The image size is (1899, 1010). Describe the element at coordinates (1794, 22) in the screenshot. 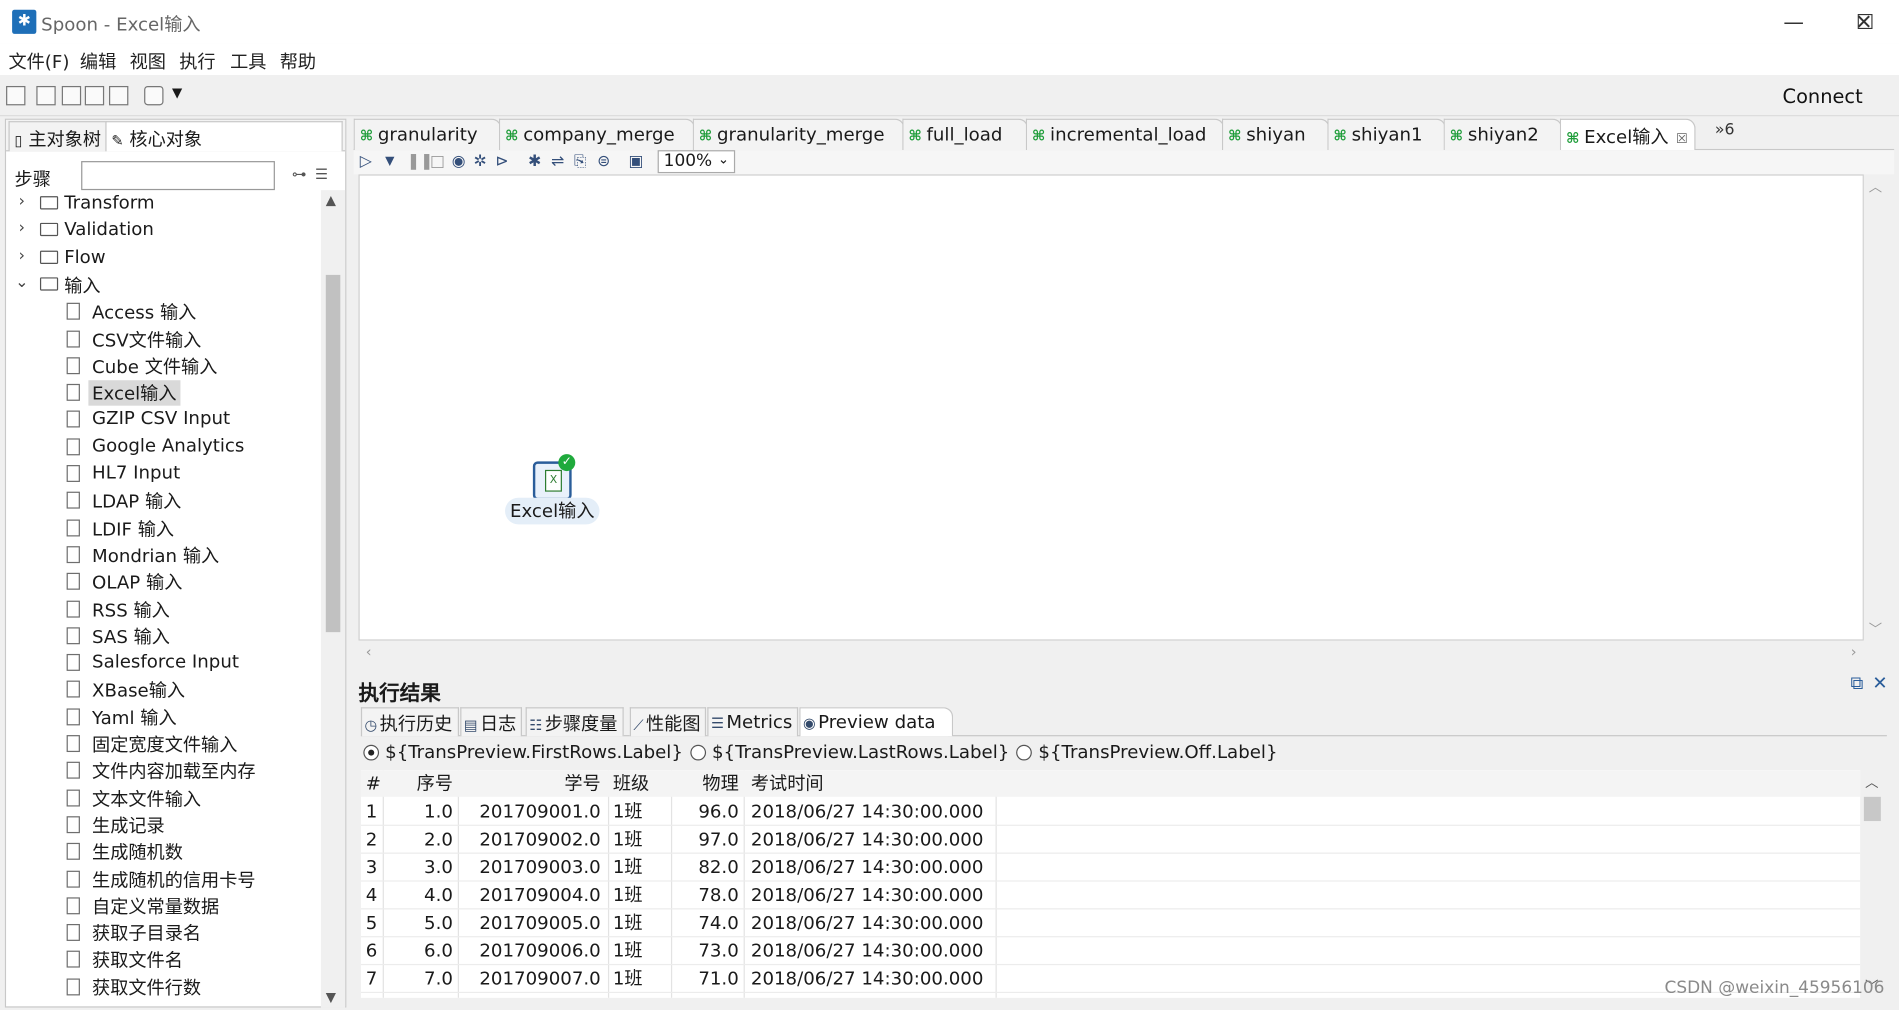

I see `minimize-button: —` at that location.